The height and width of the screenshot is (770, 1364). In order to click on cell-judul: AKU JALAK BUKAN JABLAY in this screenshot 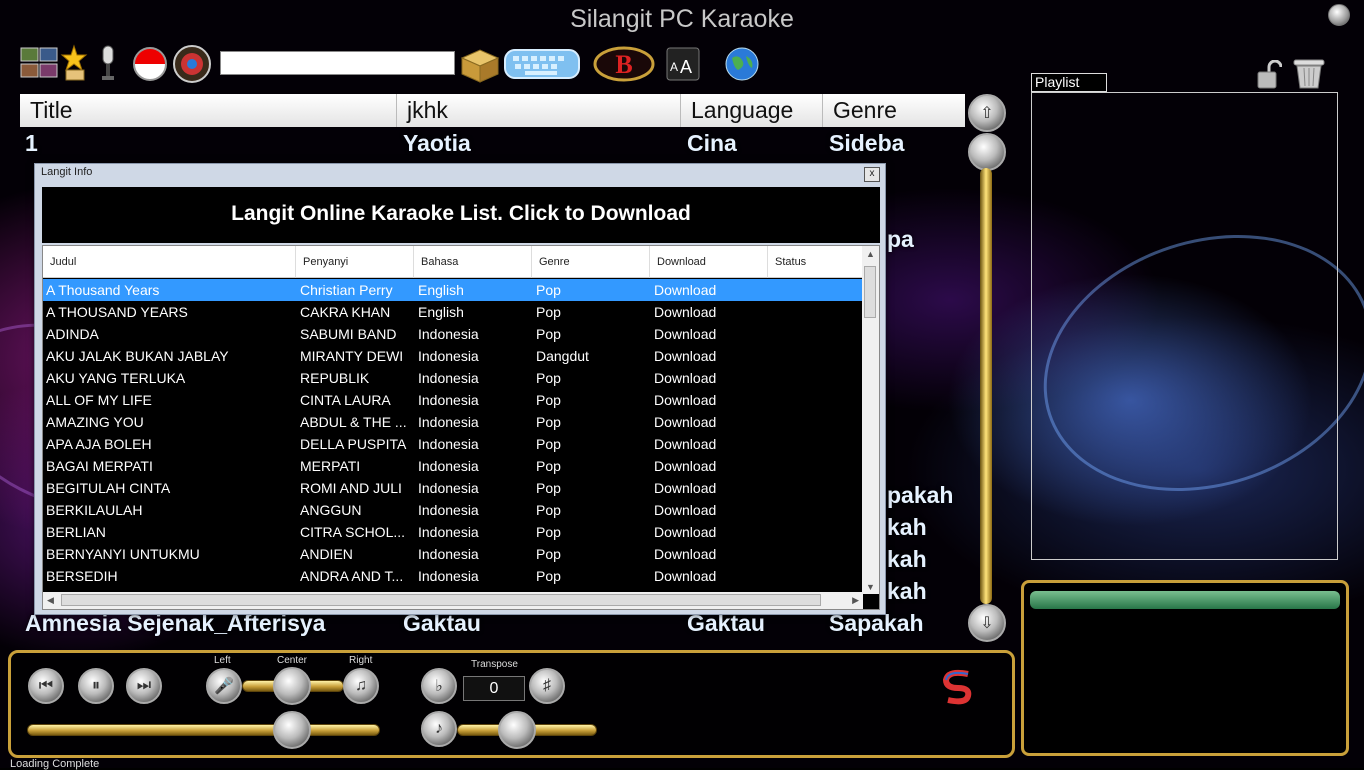, I will do `click(137, 356)`.